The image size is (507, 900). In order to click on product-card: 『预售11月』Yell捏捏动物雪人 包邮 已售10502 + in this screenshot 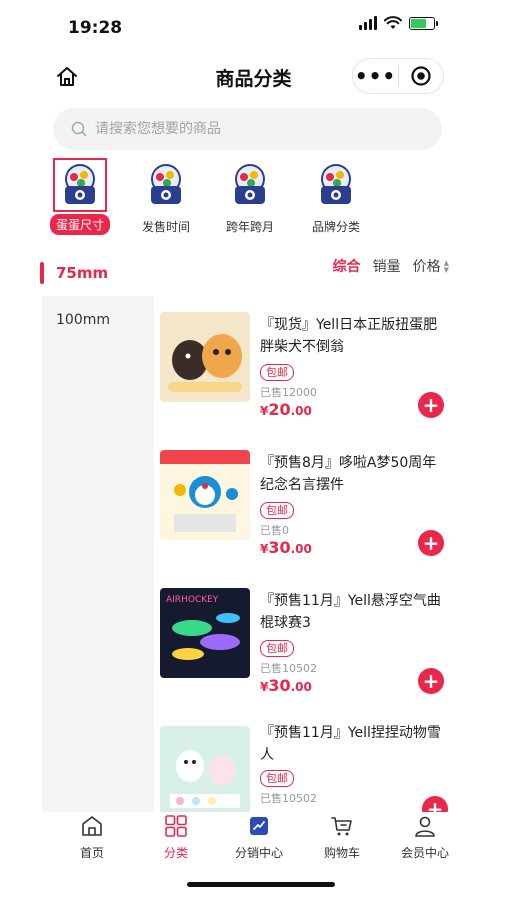, I will do `click(304, 766)`.